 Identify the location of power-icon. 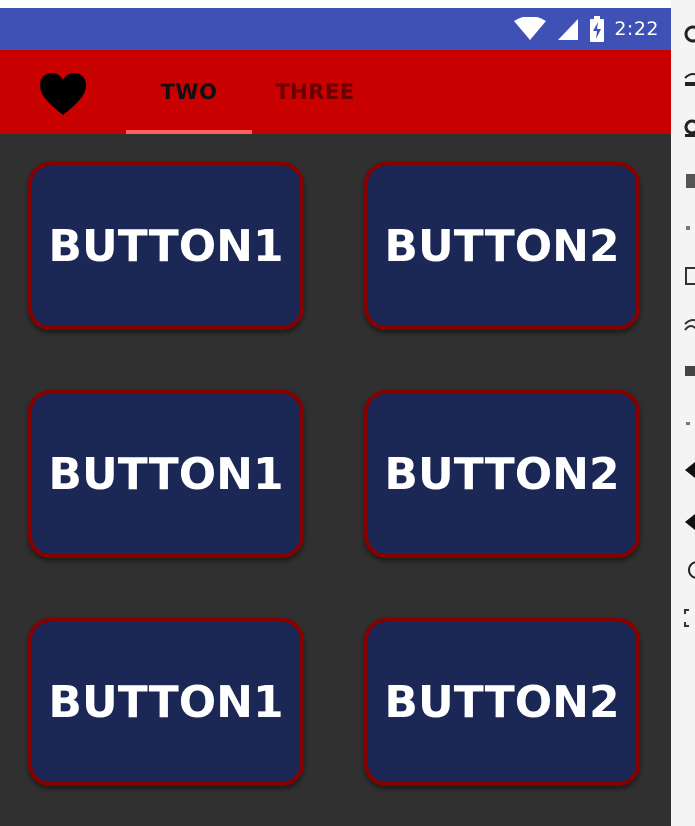
(689, 34).